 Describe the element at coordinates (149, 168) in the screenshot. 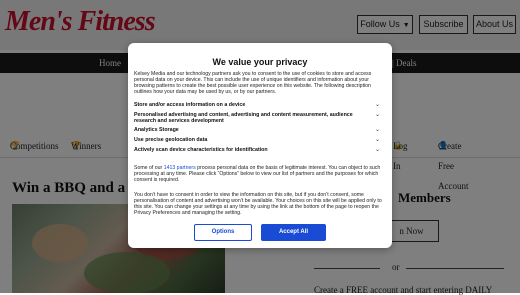

I see `legit-prefix: Some of our` at that location.